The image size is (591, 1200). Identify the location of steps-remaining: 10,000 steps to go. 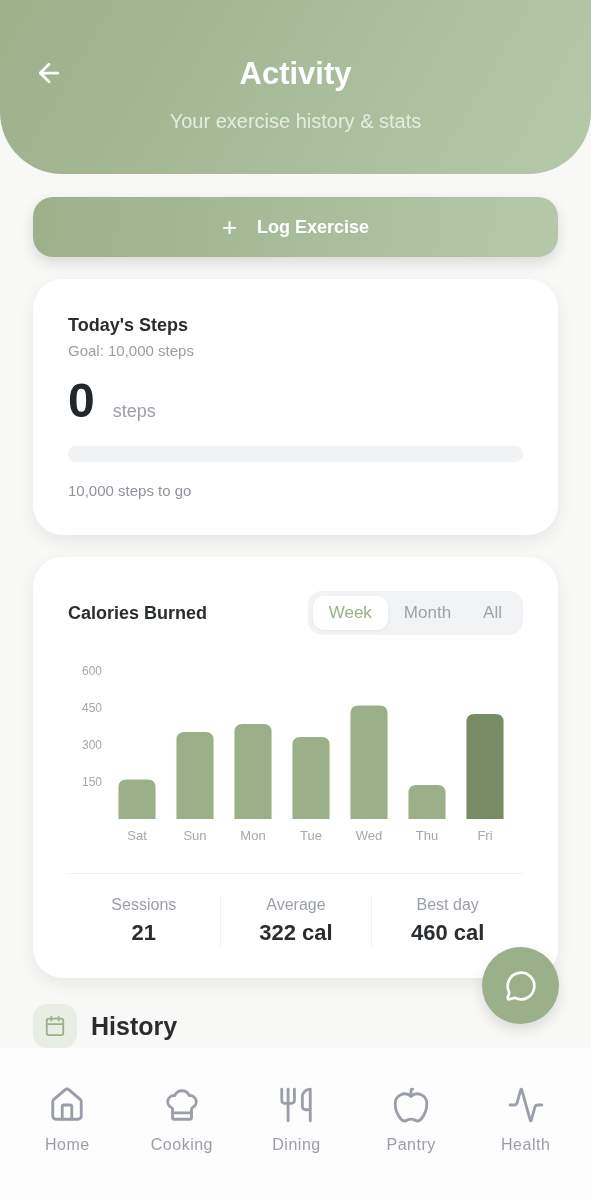
(130, 490).